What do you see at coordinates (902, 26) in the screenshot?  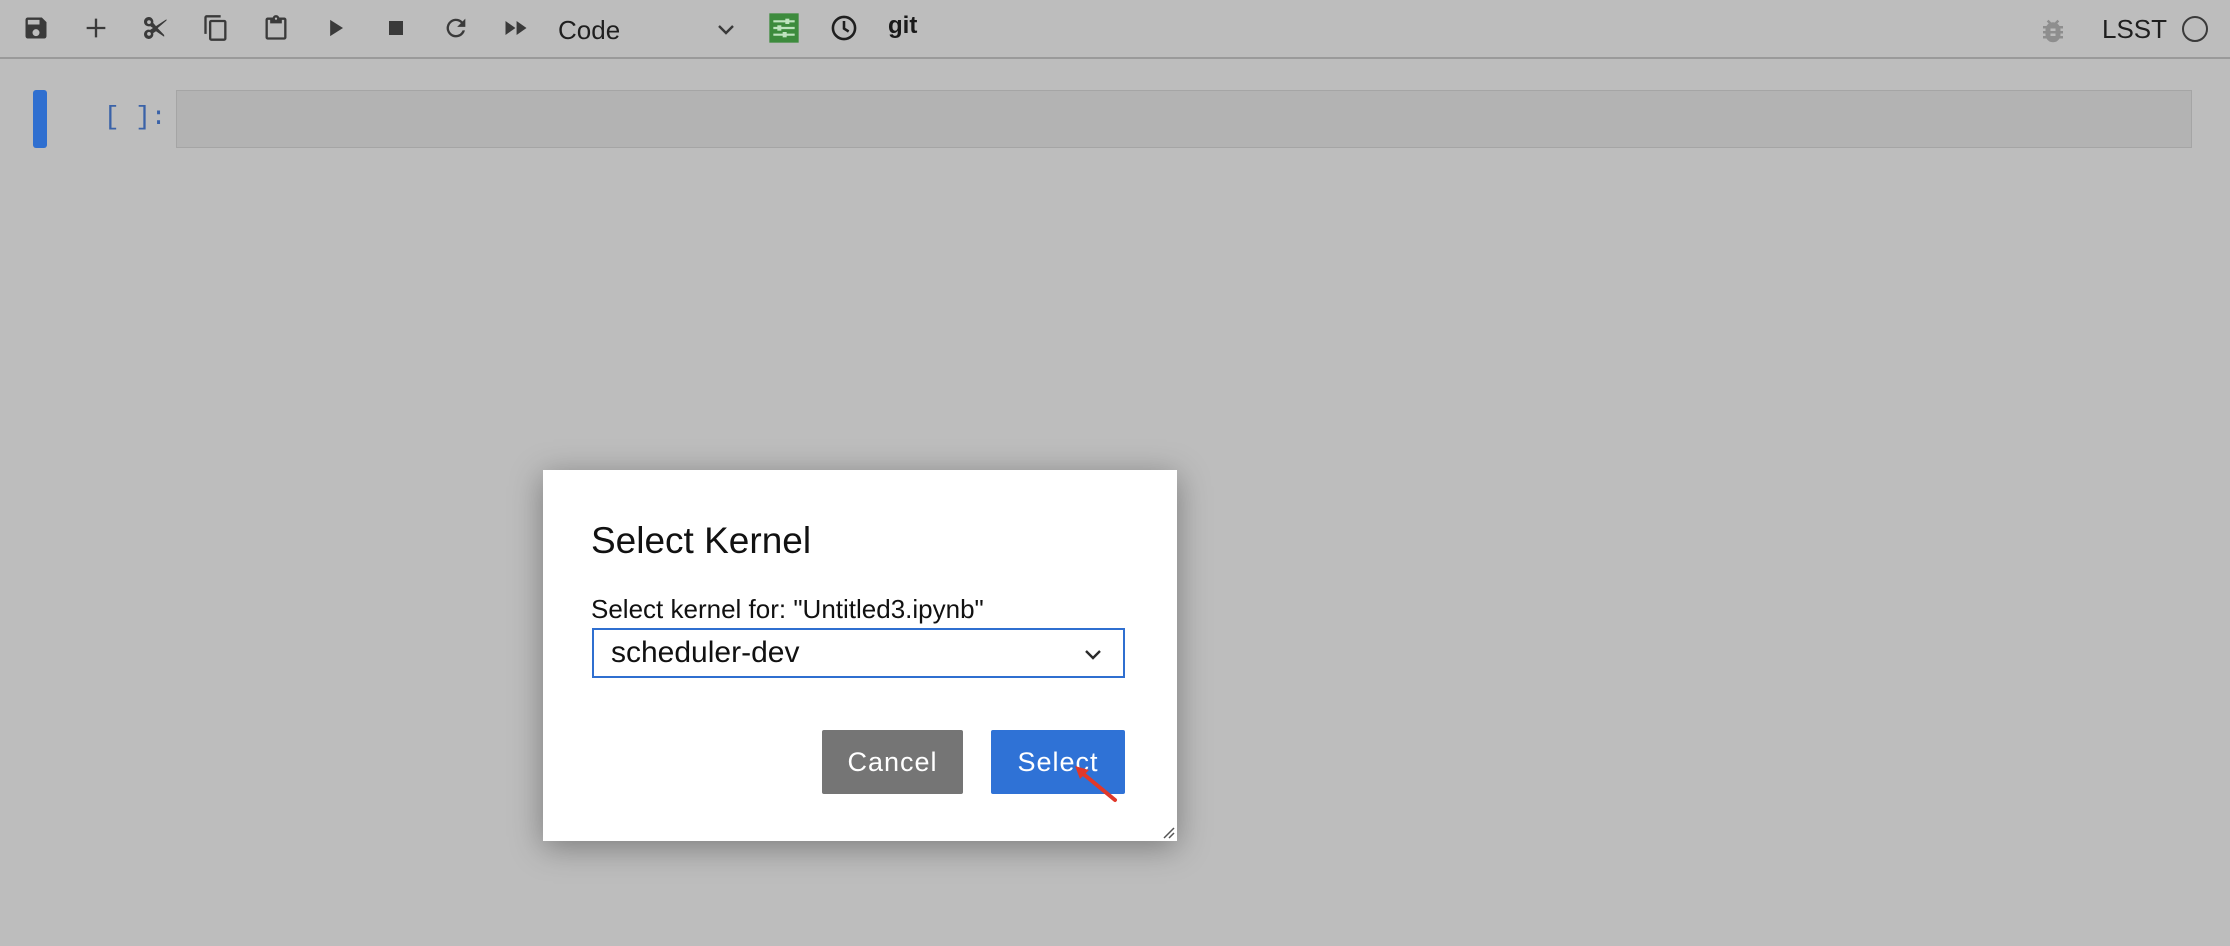 I see `git-button: git` at bounding box center [902, 26].